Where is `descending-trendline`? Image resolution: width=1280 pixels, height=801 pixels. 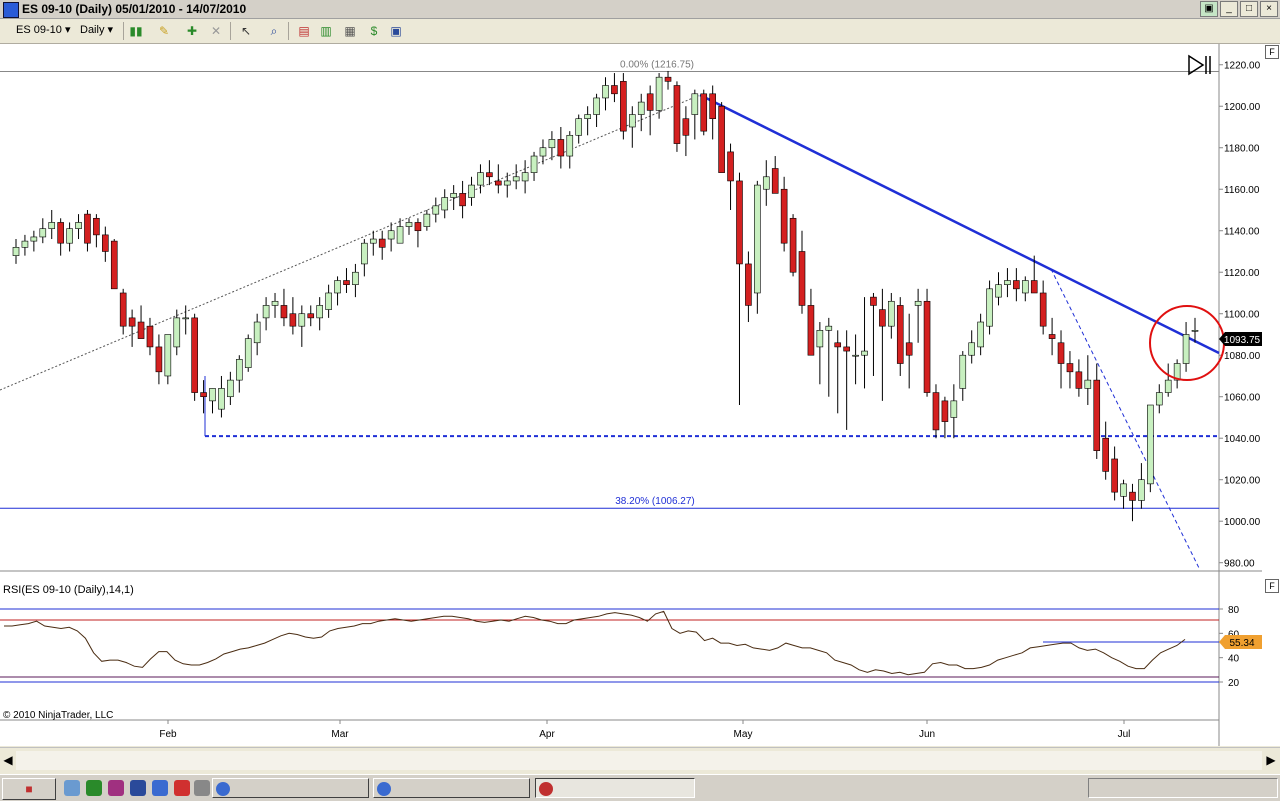
descending-trendline is located at coordinates (959, 224).